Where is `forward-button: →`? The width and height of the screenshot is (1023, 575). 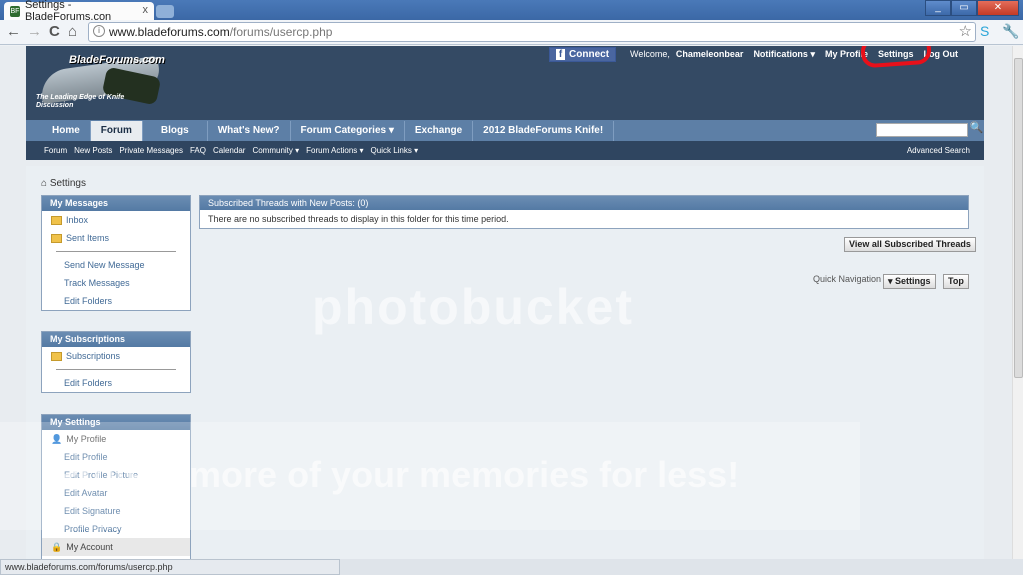 forward-button: → is located at coordinates (34, 31).